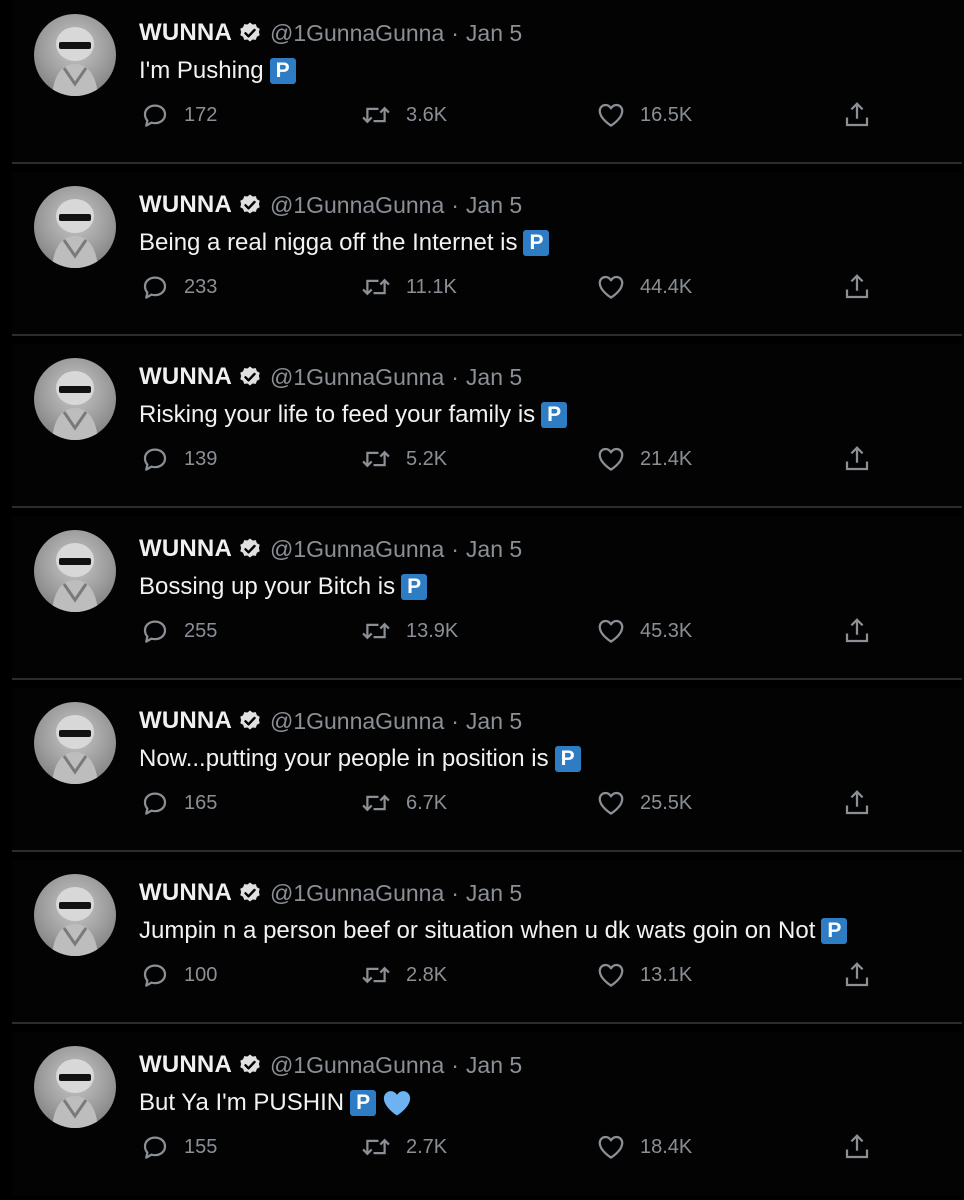 Image resolution: width=964 pixels, height=1200 pixels. I want to click on like-button: 13.1K, so click(644, 975).